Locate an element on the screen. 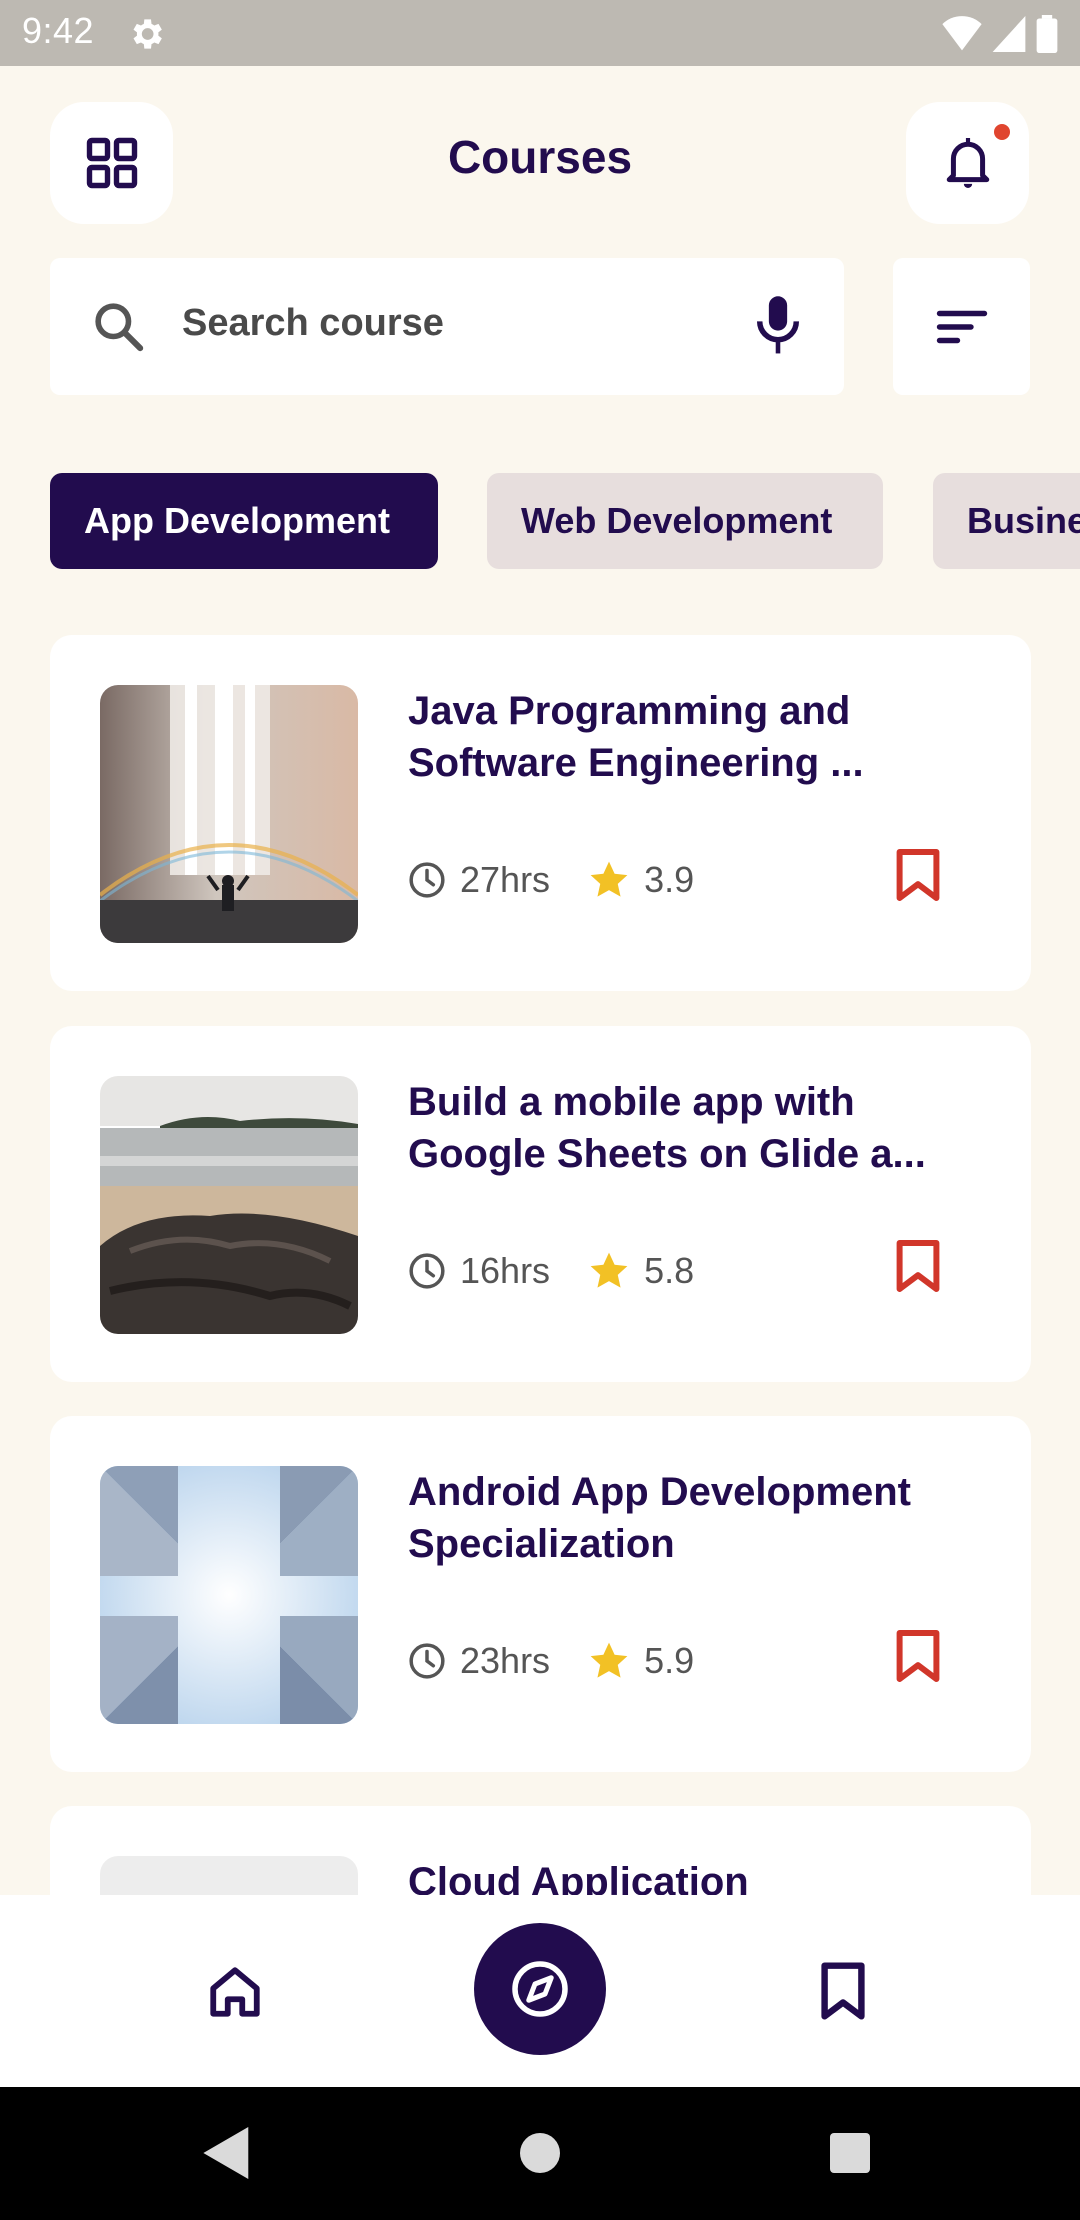 The image size is (1080, 2220). explore-button is located at coordinates (540, 1989).